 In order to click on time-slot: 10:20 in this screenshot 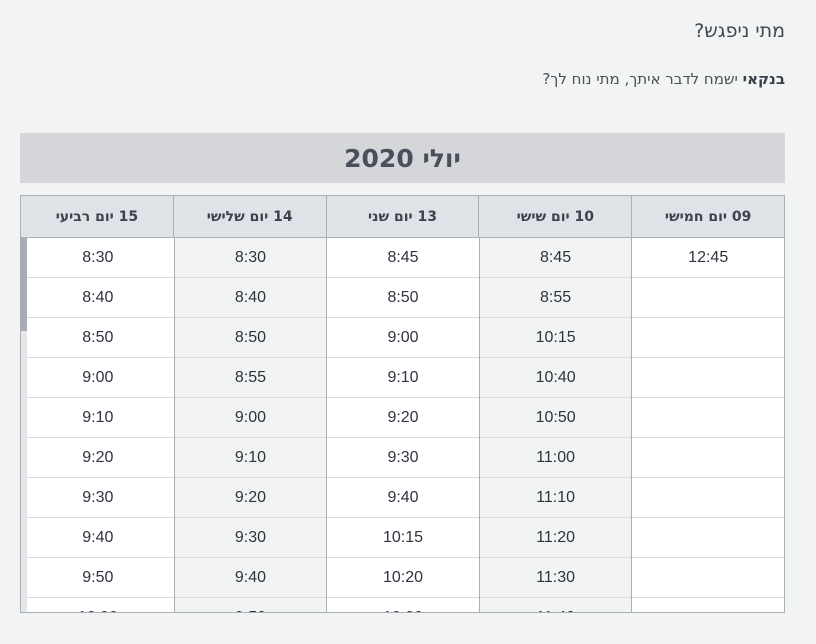, I will do `click(403, 578)`.